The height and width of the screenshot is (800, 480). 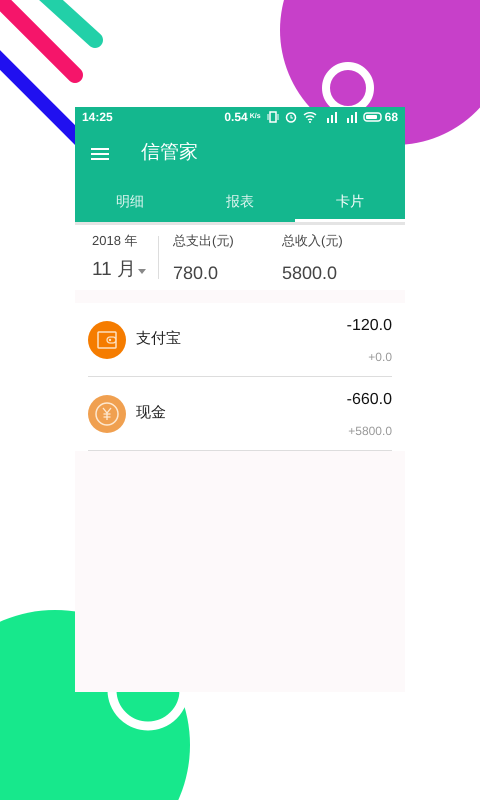 I want to click on expense-total: 780.0, so click(x=196, y=273).